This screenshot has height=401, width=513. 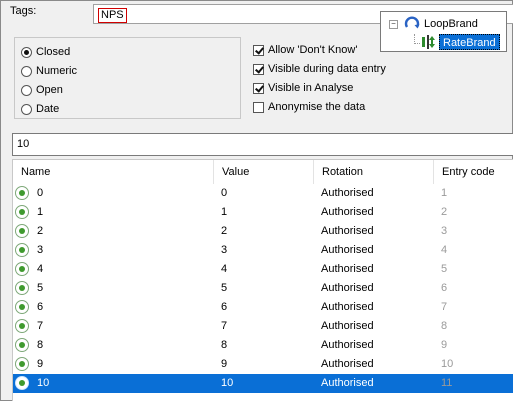 I want to click on radio-closed: Closed, so click(x=45, y=52).